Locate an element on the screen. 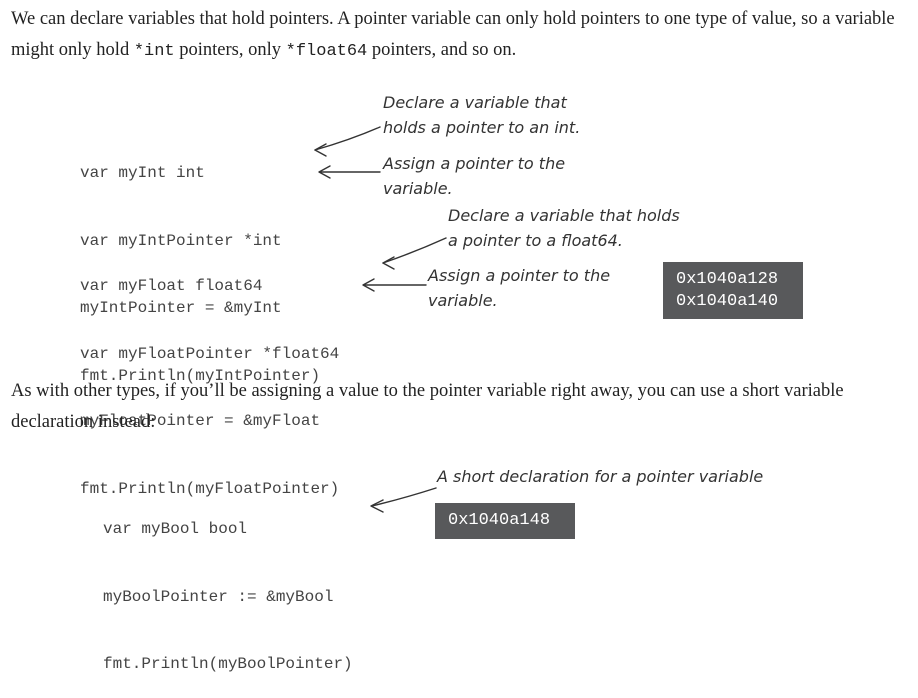 This screenshot has height=698, width=918. intro-text-2: pointers, only is located at coordinates (230, 50).